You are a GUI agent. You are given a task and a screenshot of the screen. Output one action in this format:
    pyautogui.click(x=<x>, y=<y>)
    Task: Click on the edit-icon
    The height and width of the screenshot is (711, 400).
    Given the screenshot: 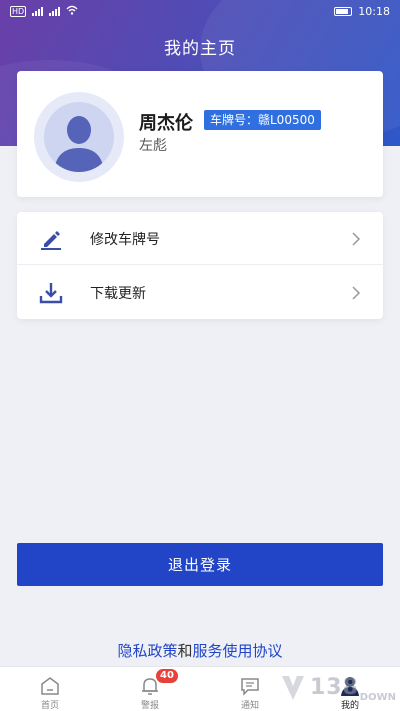 What is the action you would take?
    pyautogui.click(x=51, y=239)
    